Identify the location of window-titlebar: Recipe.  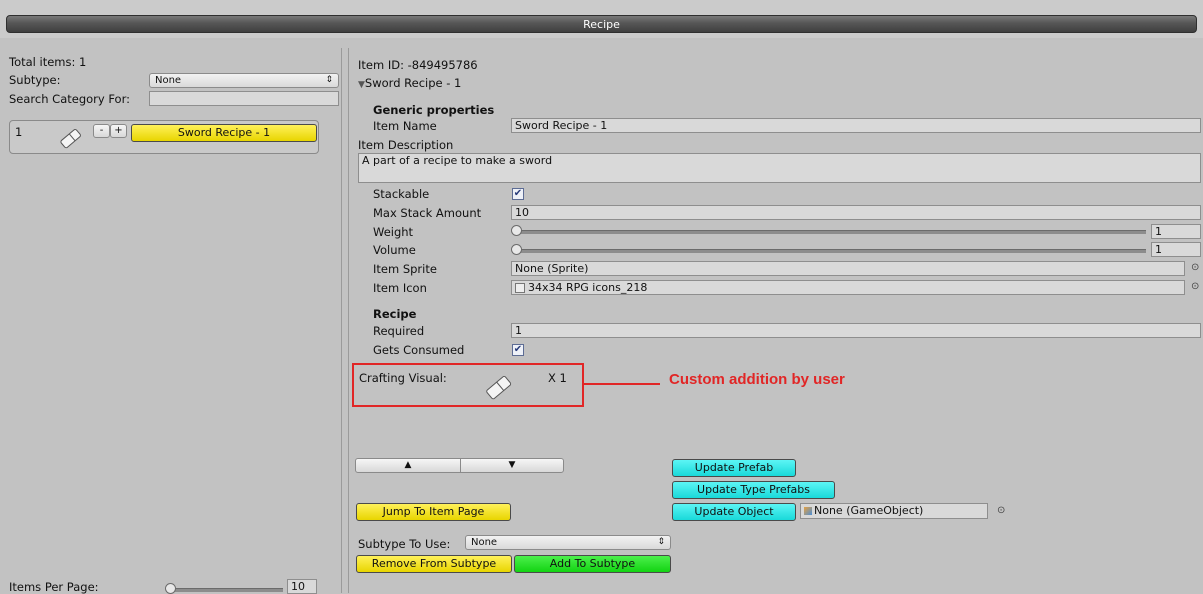
(601, 19).